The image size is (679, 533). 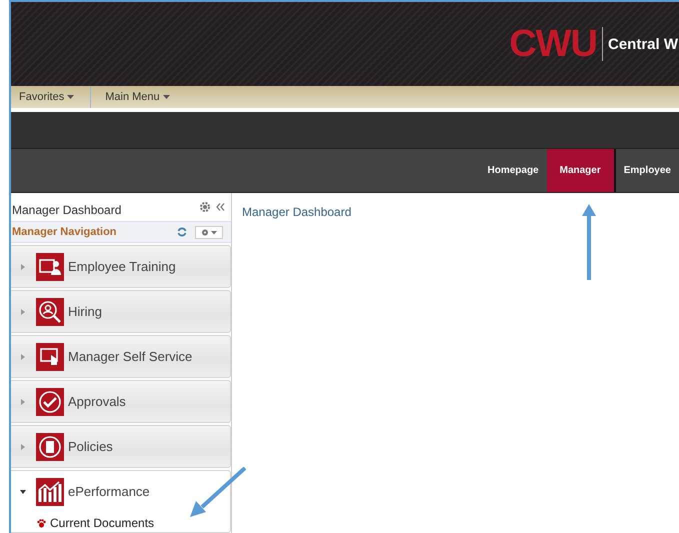 What do you see at coordinates (90, 446) in the screenshot?
I see `folder-label: Policies` at bounding box center [90, 446].